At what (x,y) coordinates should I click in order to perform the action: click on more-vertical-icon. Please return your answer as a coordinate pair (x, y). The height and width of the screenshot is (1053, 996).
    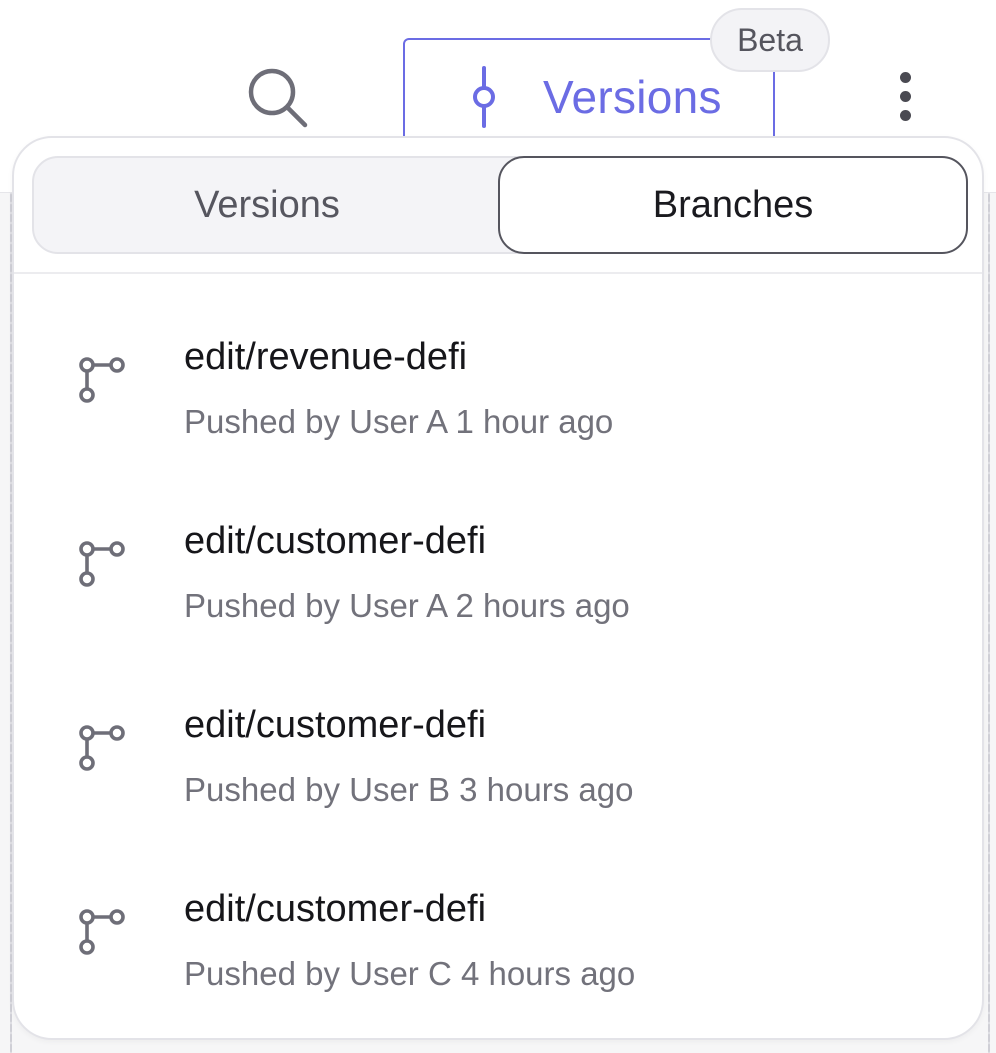
    Looking at the image, I should click on (905, 77).